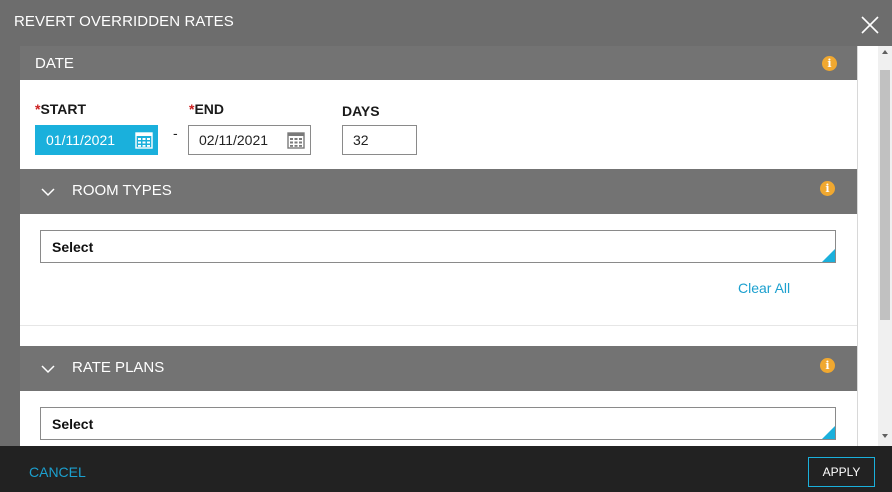  Describe the element at coordinates (63, 109) in the screenshot. I see `start-label-text: START` at that location.